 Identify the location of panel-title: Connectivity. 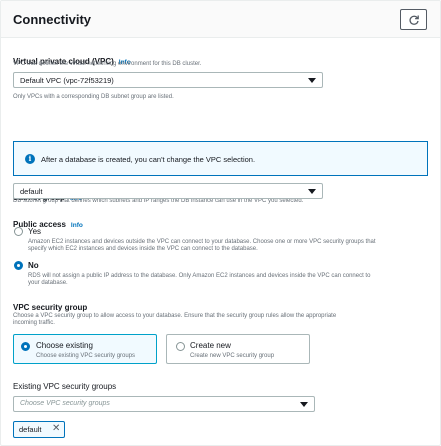
(52, 19).